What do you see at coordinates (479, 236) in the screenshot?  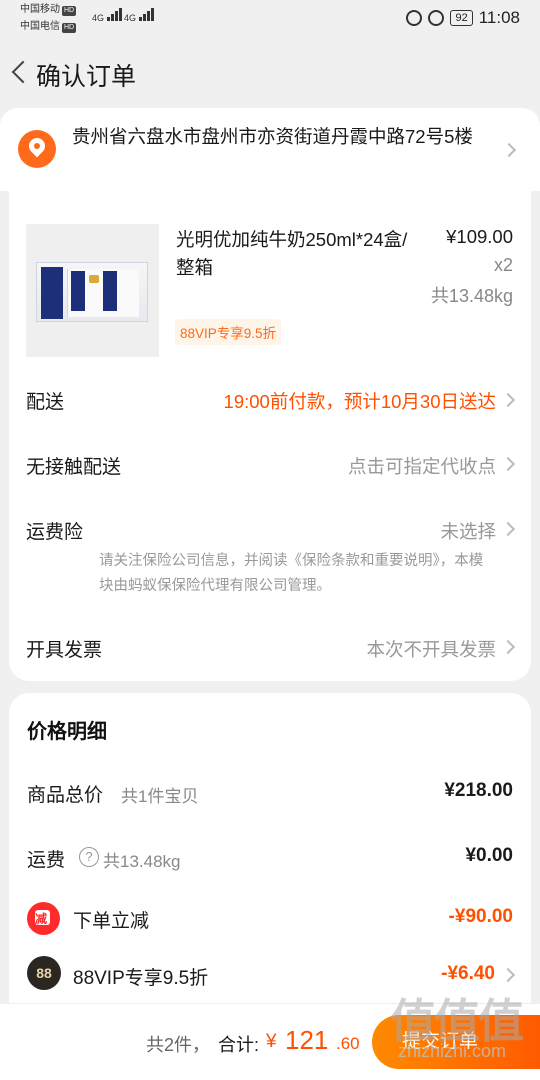 I see `product-price: ¥109.00` at bounding box center [479, 236].